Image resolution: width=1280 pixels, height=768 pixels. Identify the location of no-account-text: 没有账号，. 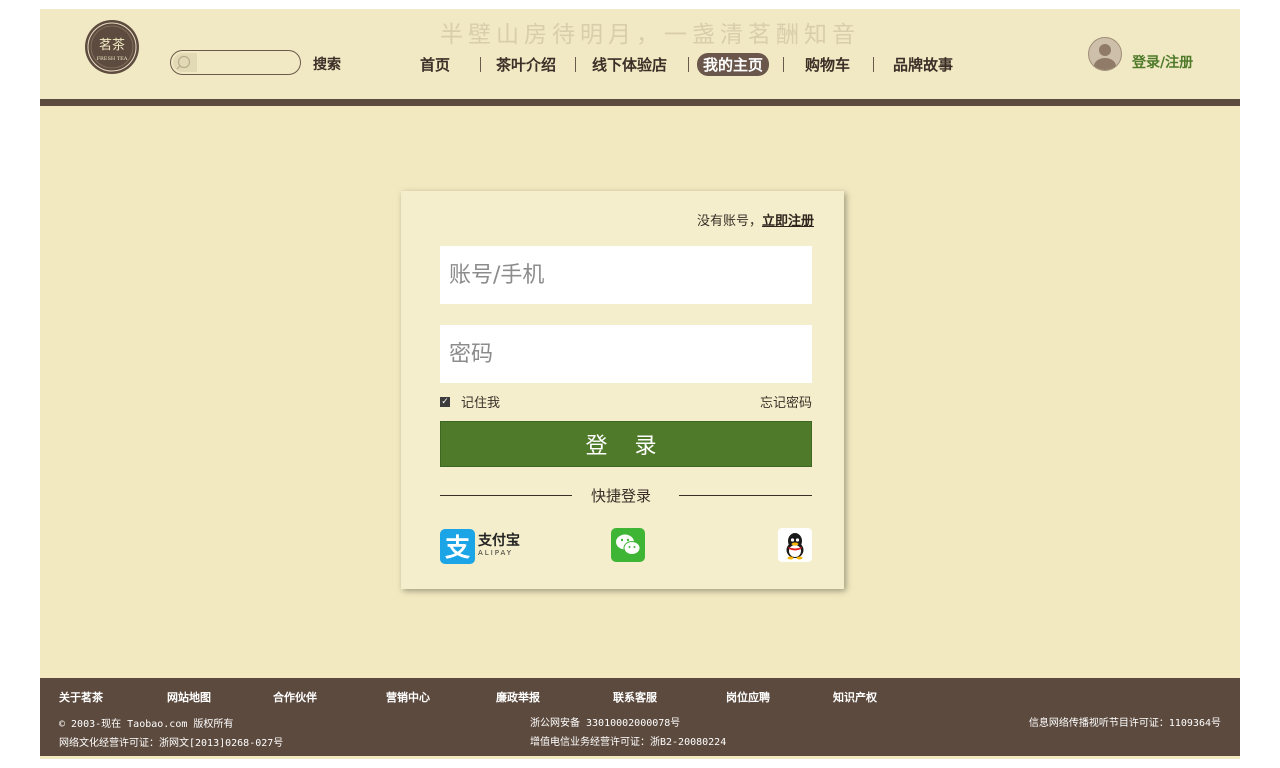
(729, 221).